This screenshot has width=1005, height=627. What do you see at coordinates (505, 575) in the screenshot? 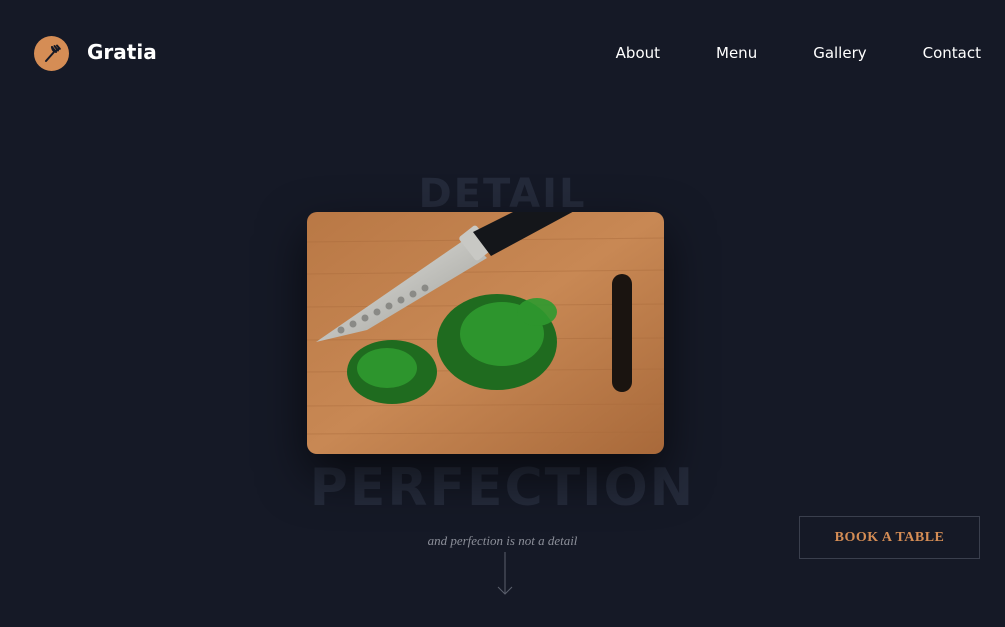
I see `scroll-down-icon` at bounding box center [505, 575].